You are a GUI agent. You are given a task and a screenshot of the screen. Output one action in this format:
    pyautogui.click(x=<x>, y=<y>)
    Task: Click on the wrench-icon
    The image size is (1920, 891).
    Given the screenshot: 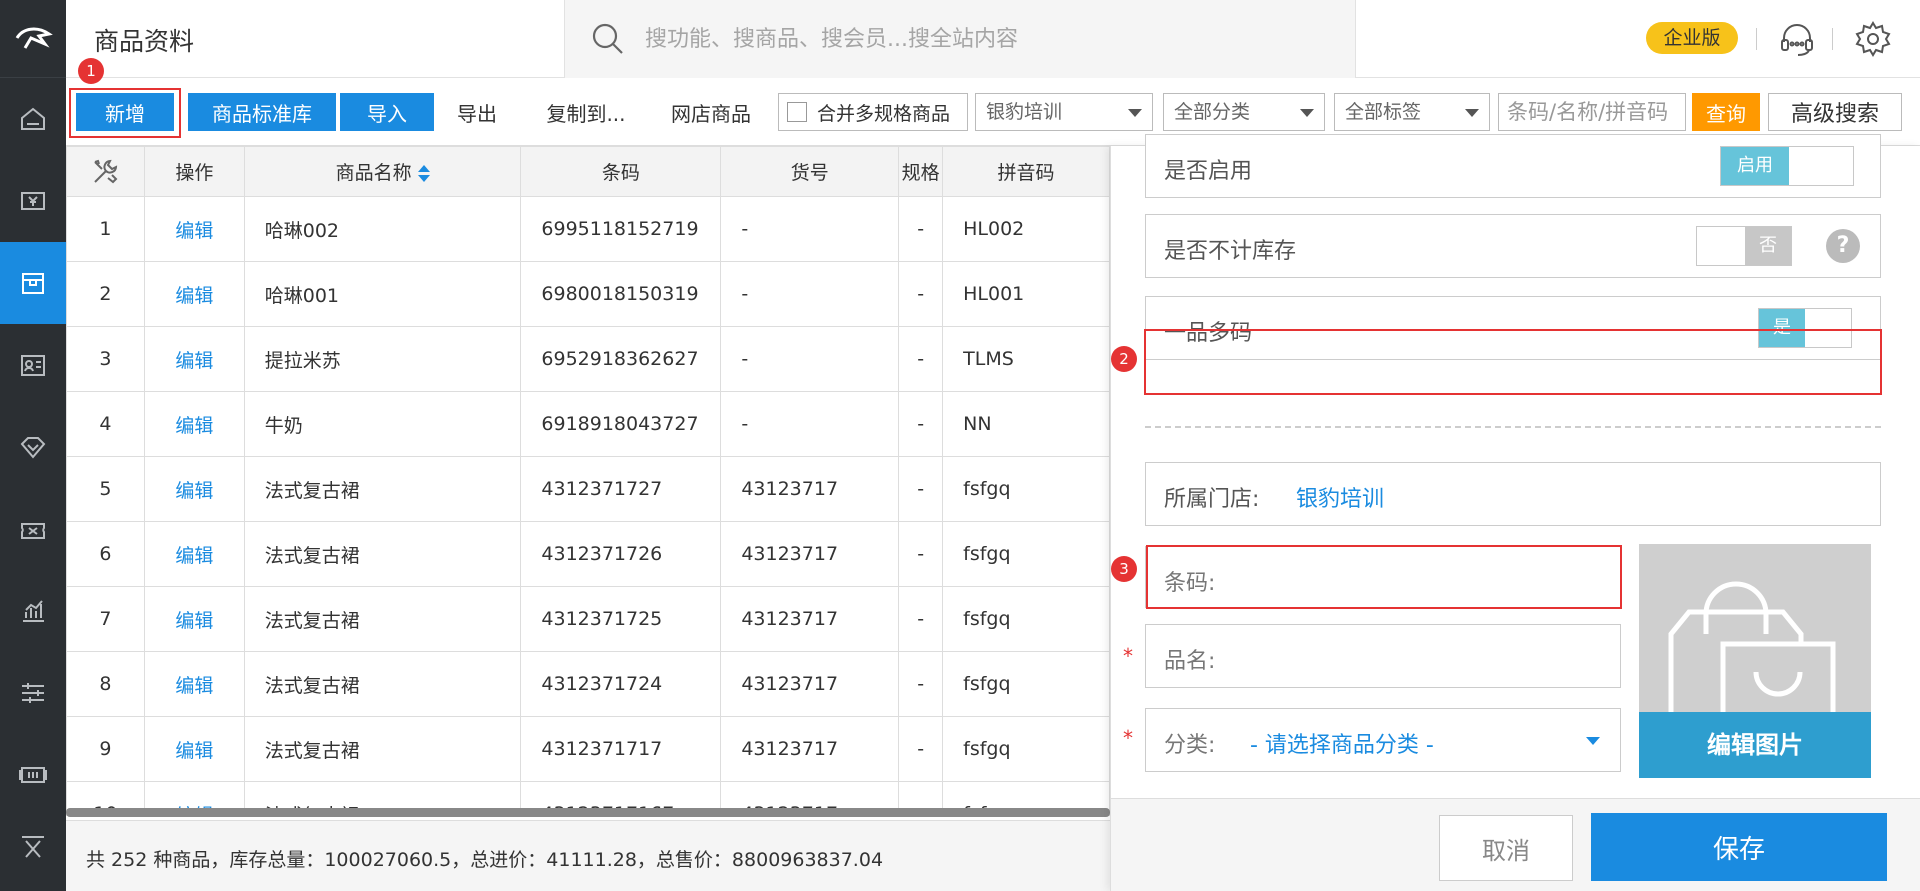 What is the action you would take?
    pyautogui.click(x=106, y=171)
    